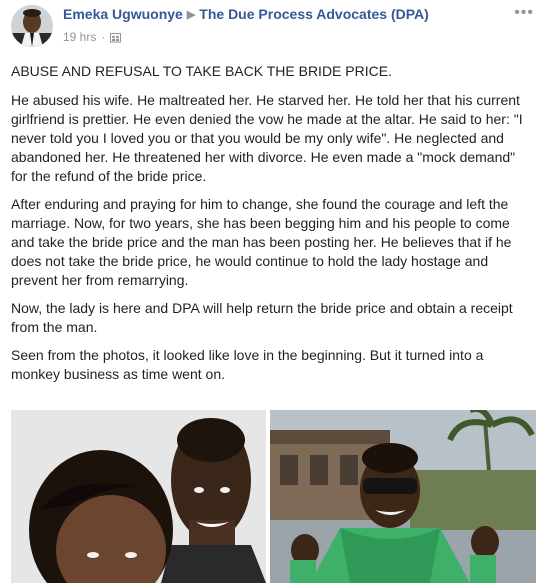  Describe the element at coordinates (116, 37) in the screenshot. I see `group-privacy-icon` at that location.